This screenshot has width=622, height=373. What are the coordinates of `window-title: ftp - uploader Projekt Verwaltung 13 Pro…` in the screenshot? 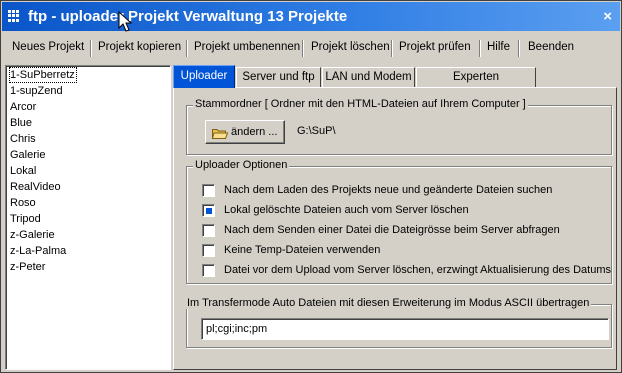 It's located at (188, 16).